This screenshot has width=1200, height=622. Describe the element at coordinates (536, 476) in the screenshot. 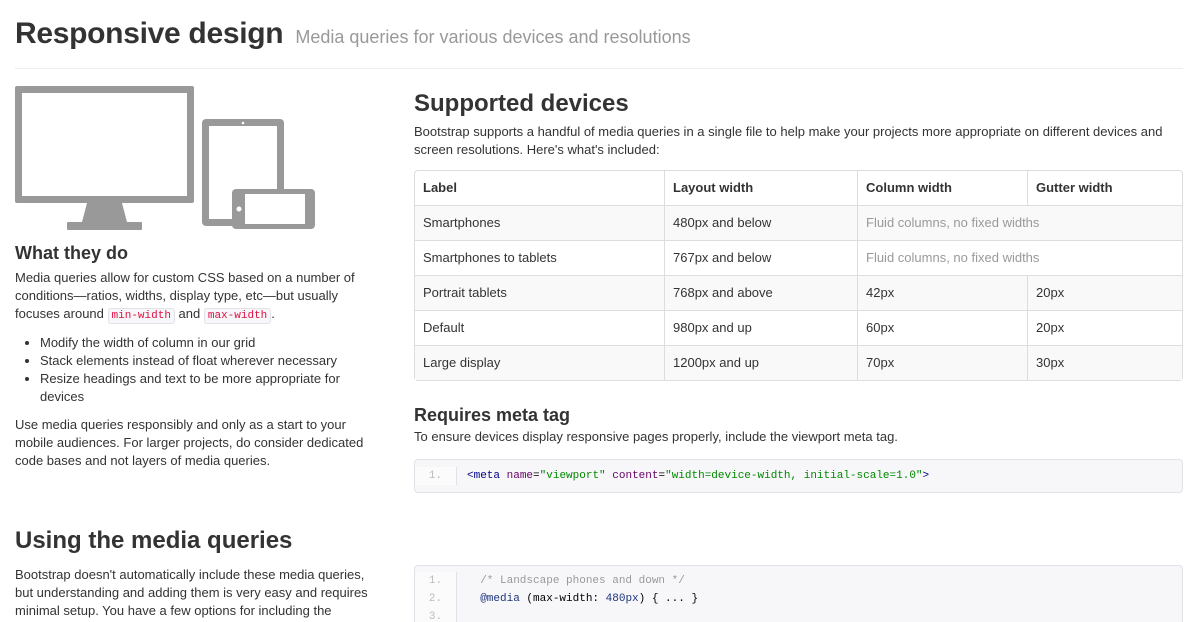

I see `code-eq: =` at that location.